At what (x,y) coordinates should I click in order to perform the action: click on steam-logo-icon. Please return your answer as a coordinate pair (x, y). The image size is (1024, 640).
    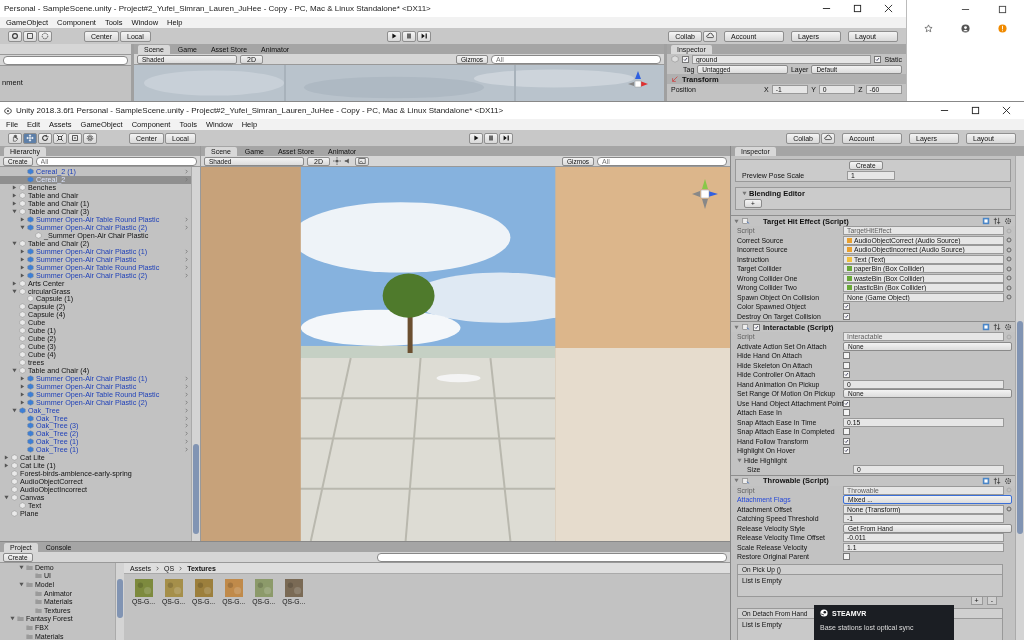
    Looking at the image, I should click on (824, 613).